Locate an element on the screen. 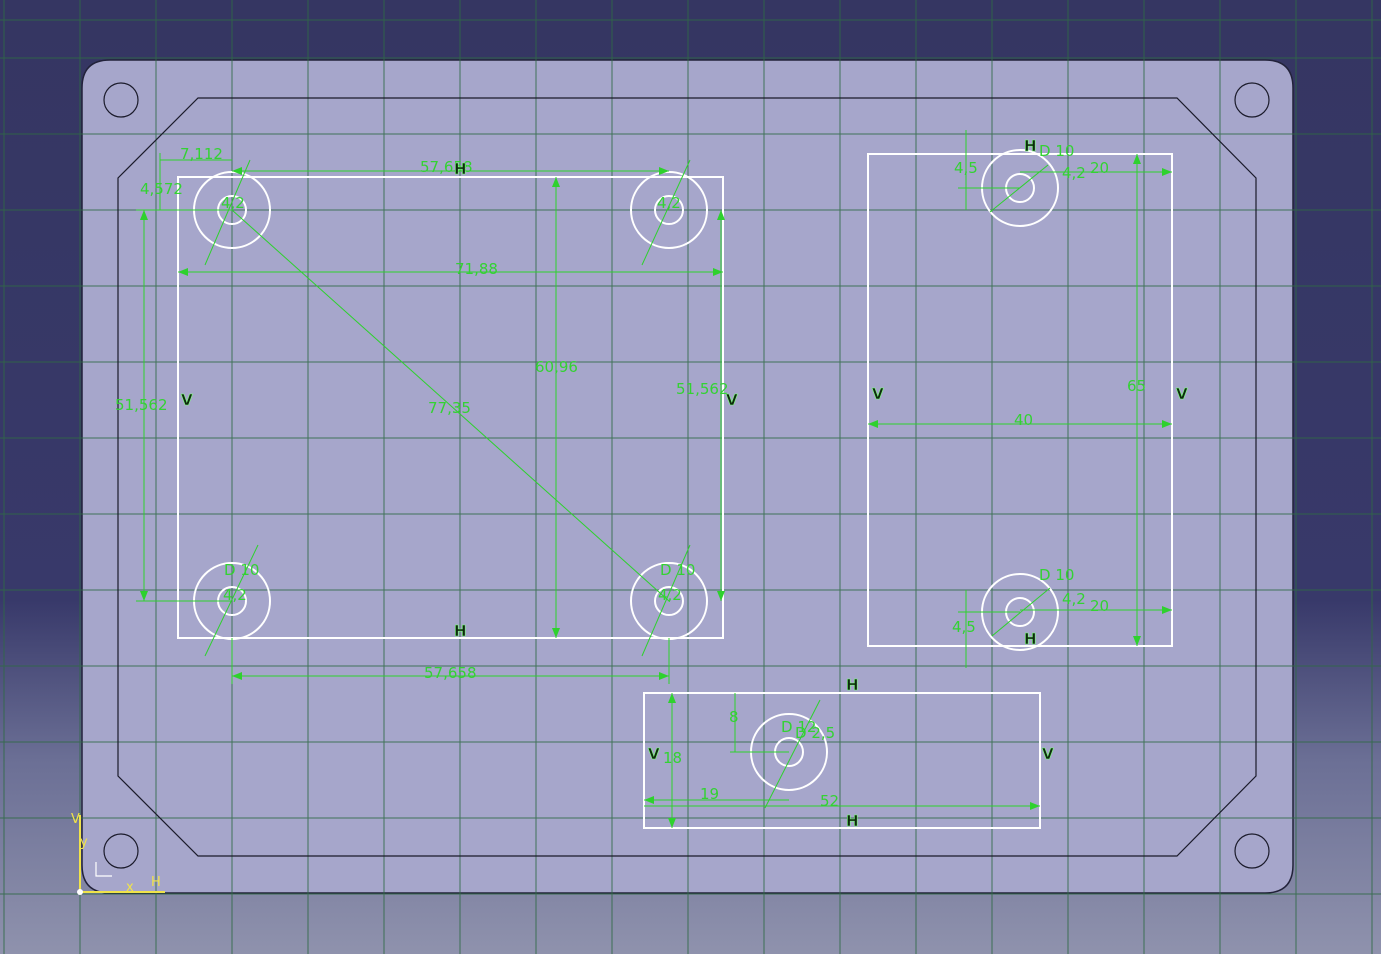  dim-hole-br-d: D 10 is located at coordinates (677, 570).